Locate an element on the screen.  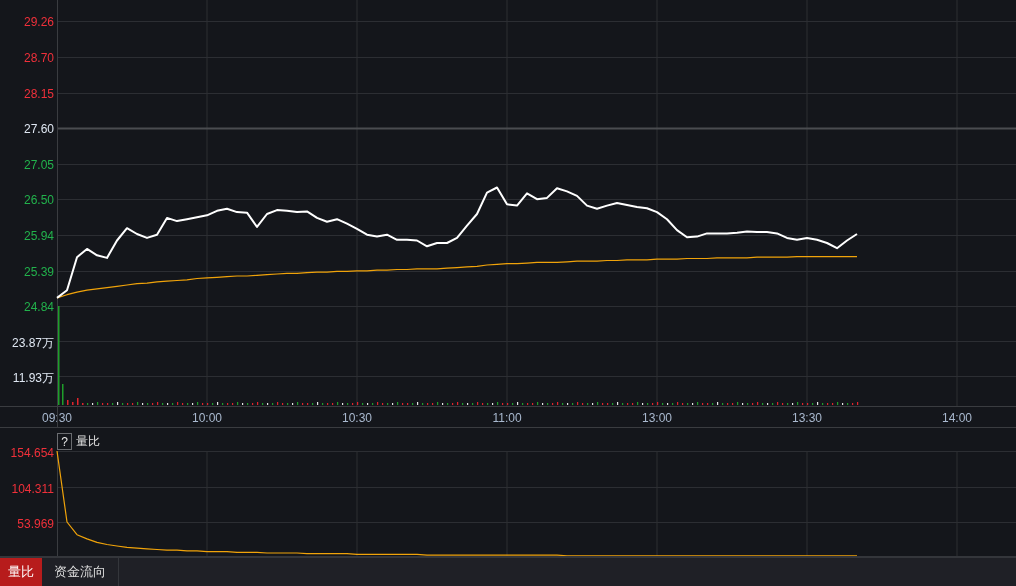
price-label: 26.50 is located at coordinates (38, 199).